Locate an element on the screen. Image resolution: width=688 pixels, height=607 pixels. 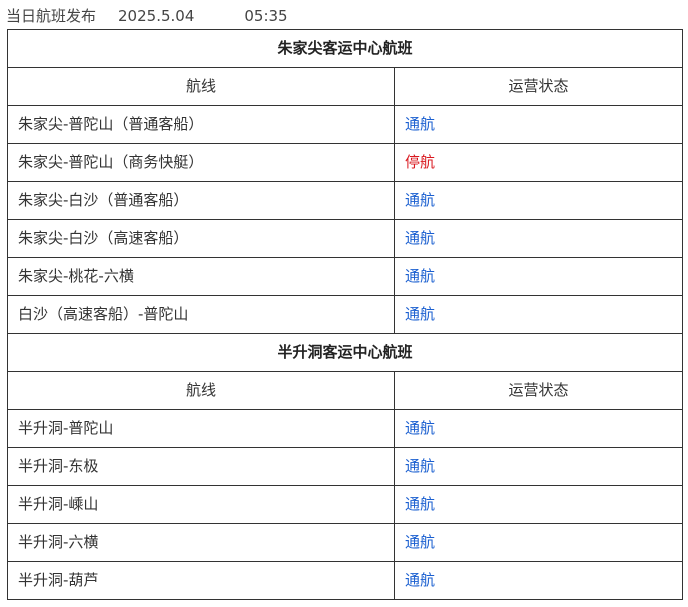
route-name: 朱家尖-普陀山（普通客船） is located at coordinates (201, 124).